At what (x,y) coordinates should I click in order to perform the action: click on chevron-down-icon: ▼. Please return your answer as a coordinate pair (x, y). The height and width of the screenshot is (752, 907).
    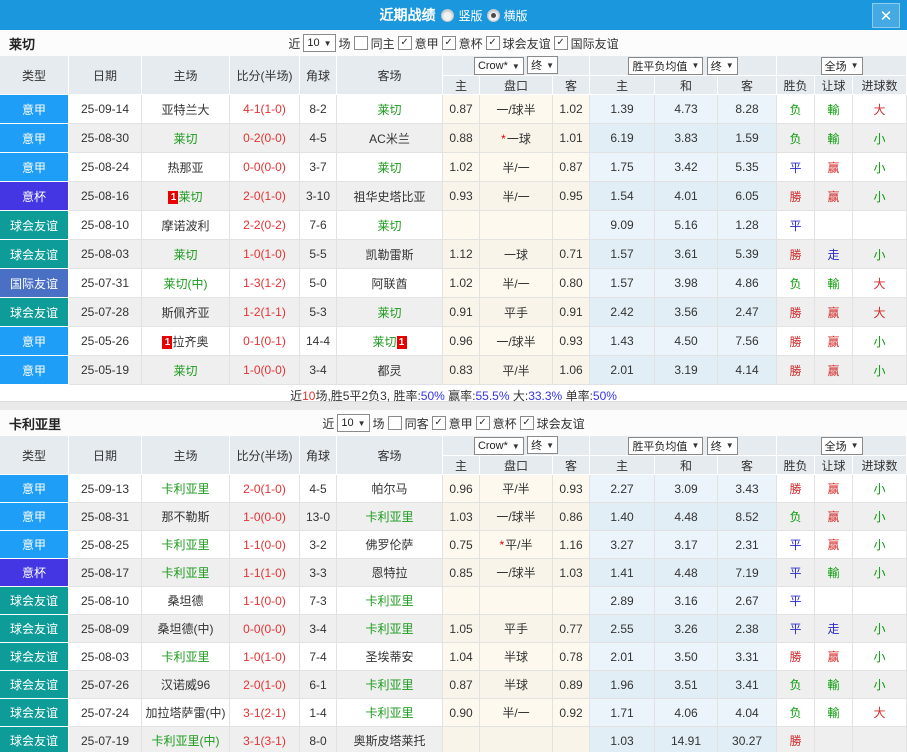
    Looking at the image, I should click on (695, 445).